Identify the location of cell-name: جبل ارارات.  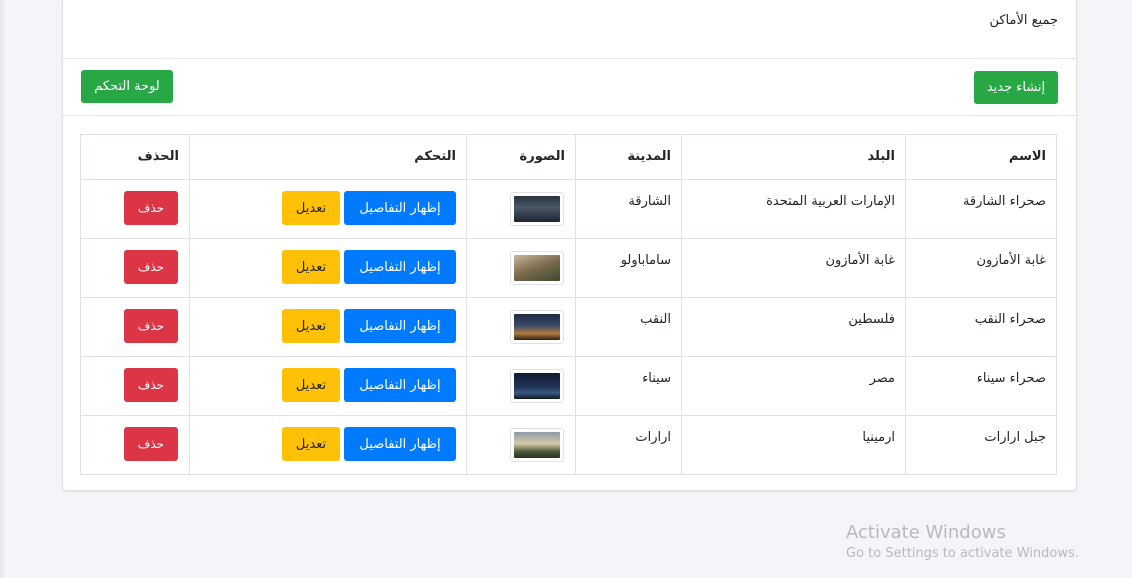
(981, 445).